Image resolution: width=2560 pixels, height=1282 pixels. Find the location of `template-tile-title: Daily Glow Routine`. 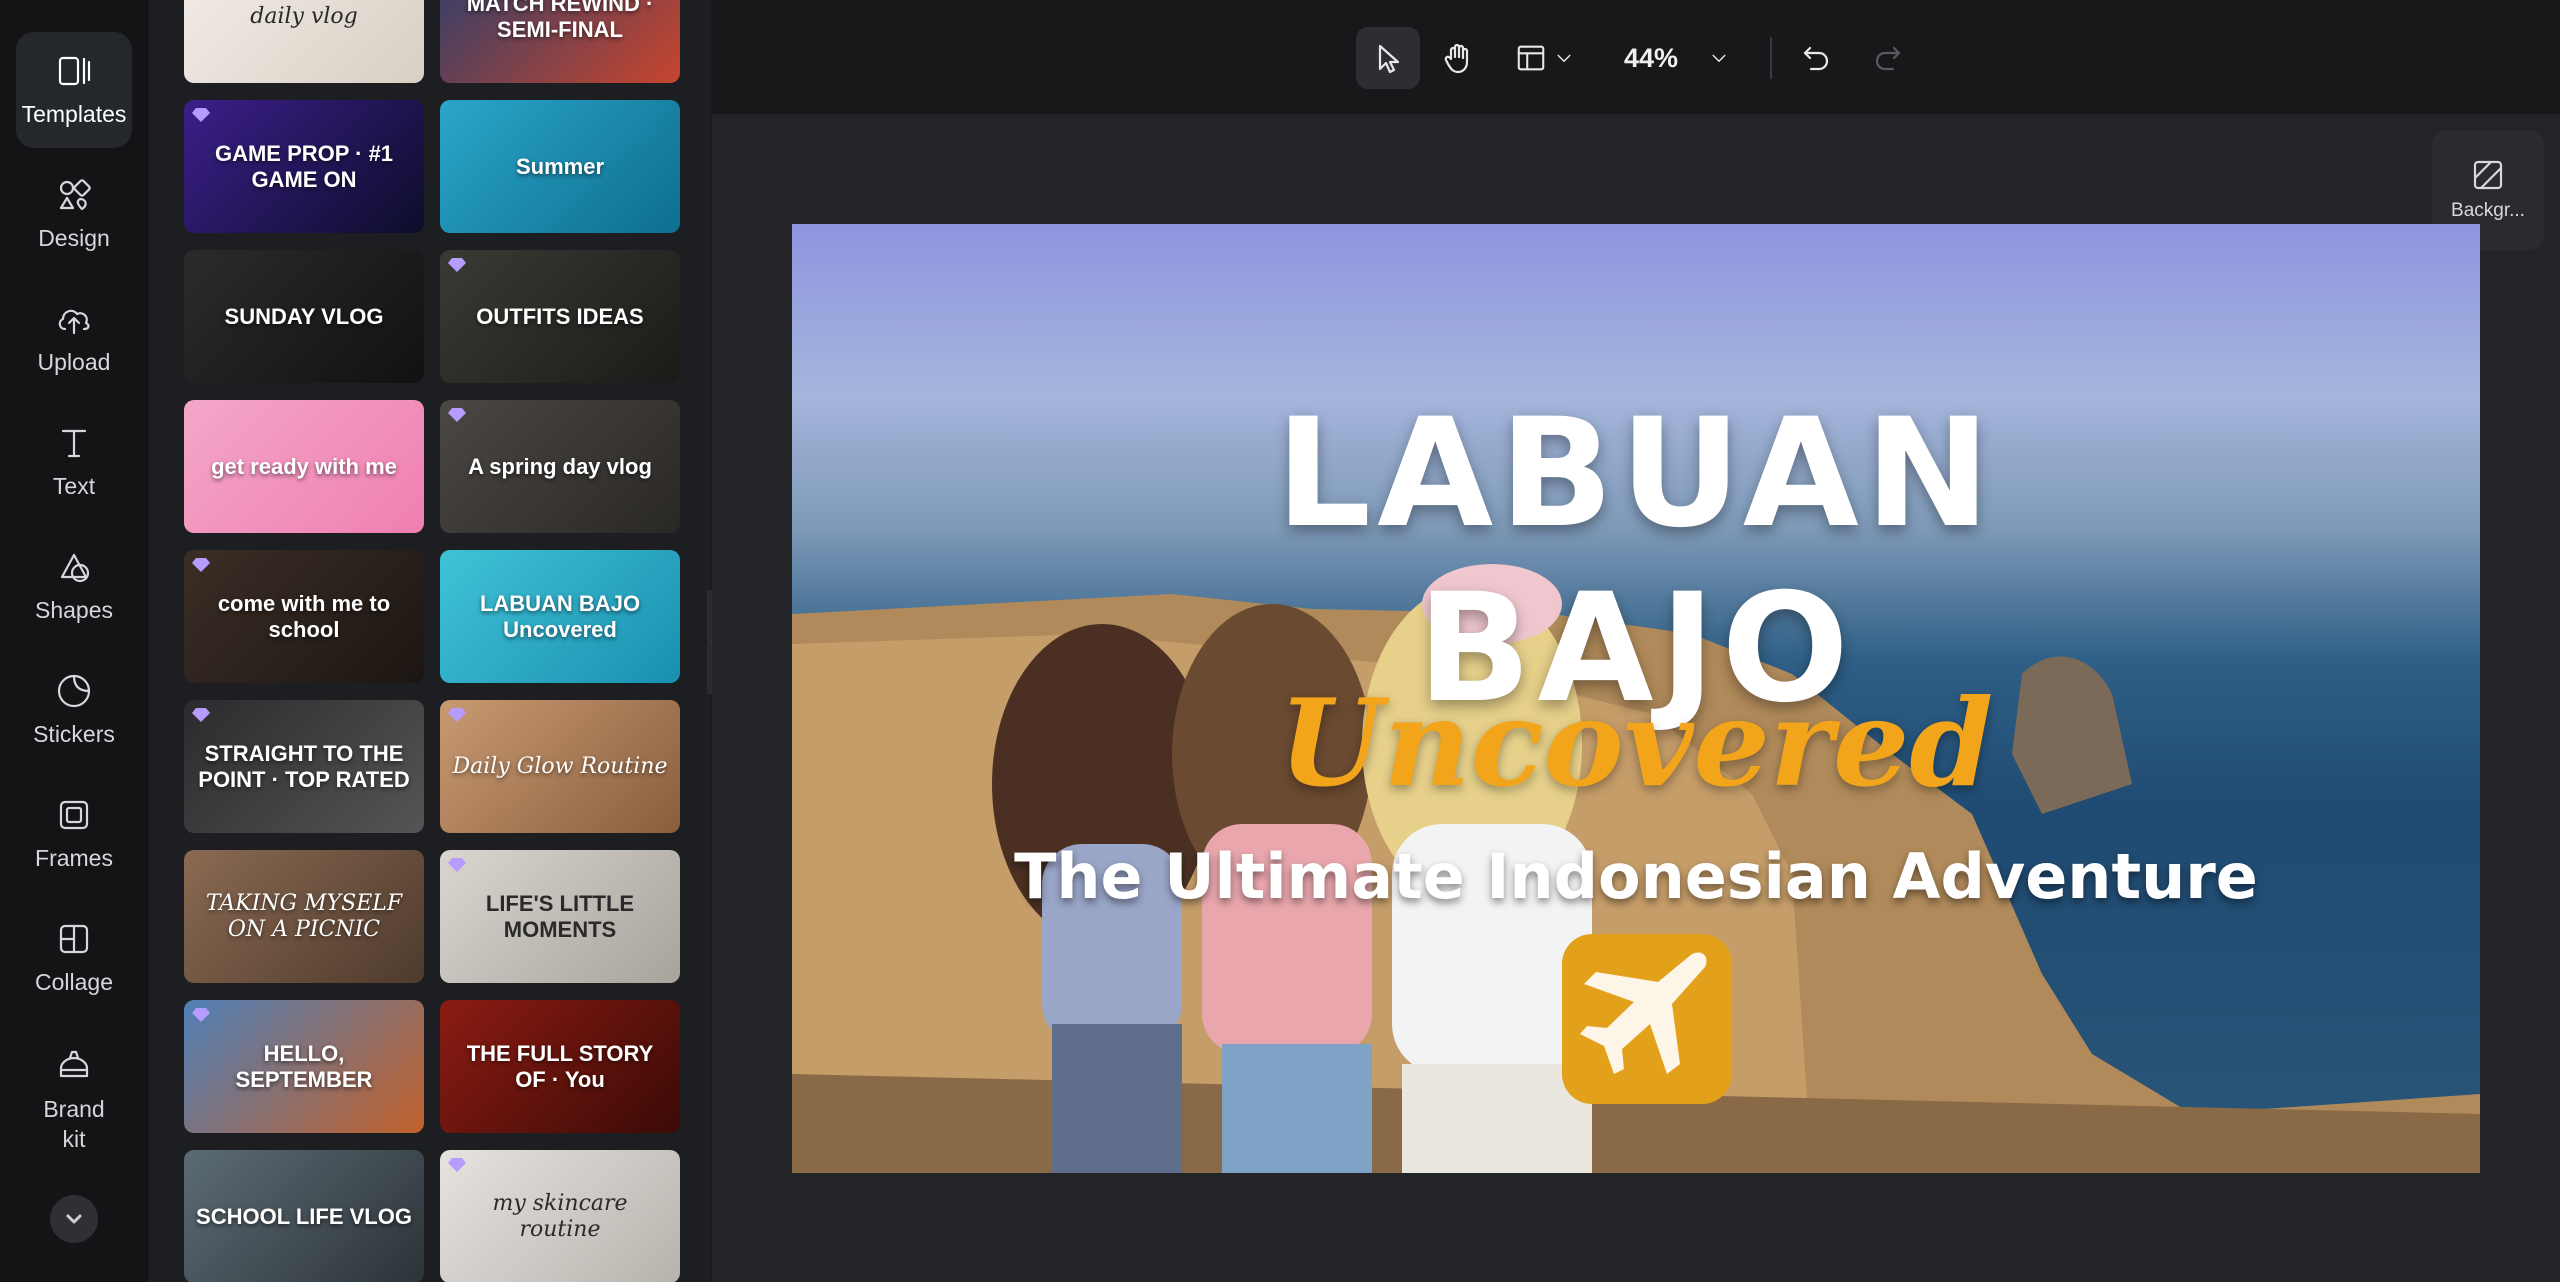

template-tile-title: Daily Glow Routine is located at coordinates (560, 766).